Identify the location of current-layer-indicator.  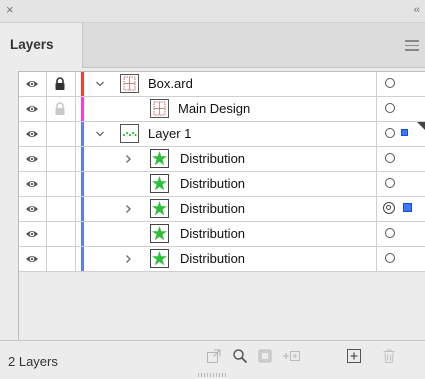
(421, 126).